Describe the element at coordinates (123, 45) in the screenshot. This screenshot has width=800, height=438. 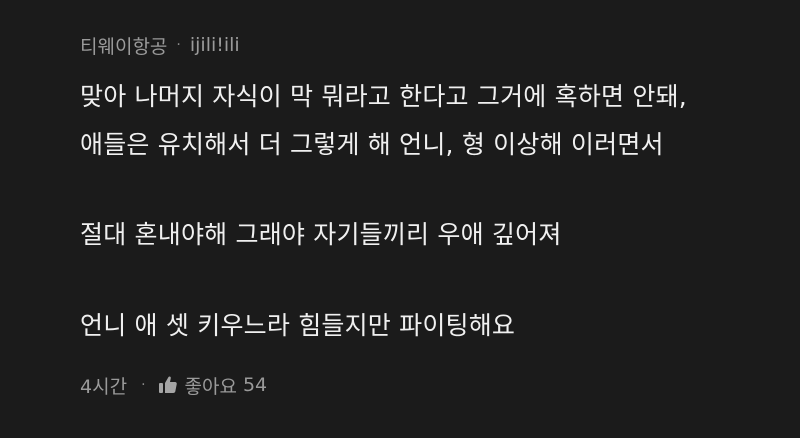
I see `author-name: 티웨이항공` at that location.